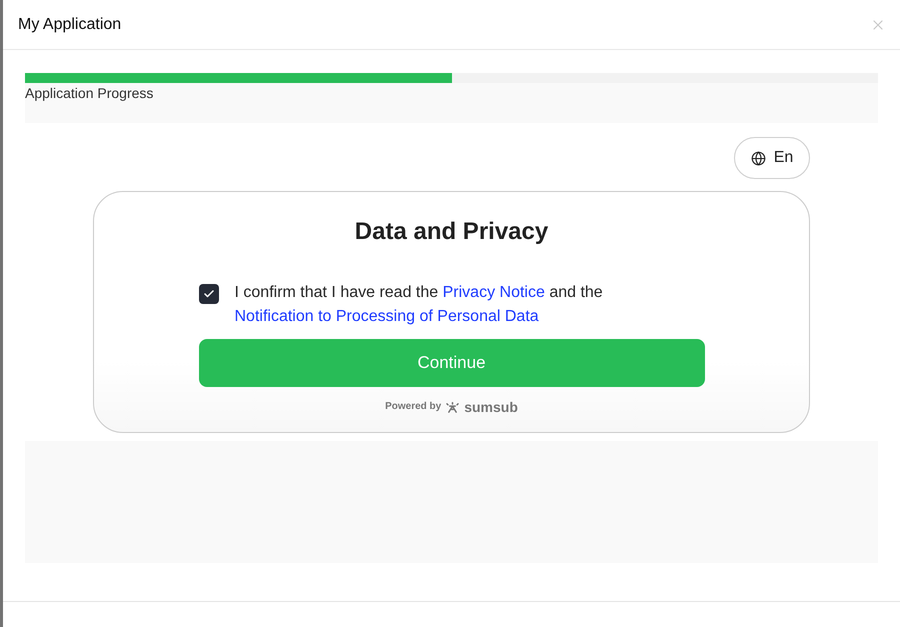  Describe the element at coordinates (452, 407) in the screenshot. I see `logo-icon` at that location.